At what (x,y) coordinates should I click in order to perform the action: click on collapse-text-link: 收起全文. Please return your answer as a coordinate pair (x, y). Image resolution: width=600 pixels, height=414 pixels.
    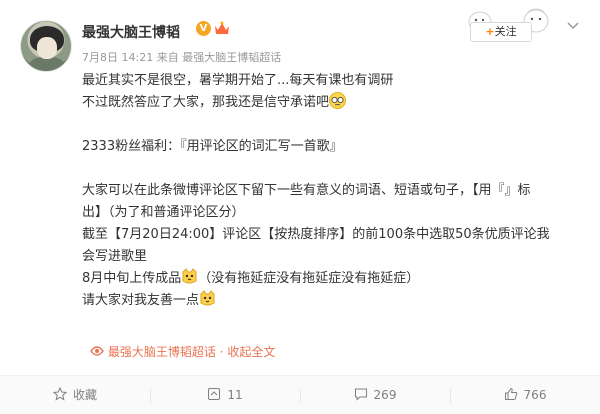
    Looking at the image, I should click on (251, 352).